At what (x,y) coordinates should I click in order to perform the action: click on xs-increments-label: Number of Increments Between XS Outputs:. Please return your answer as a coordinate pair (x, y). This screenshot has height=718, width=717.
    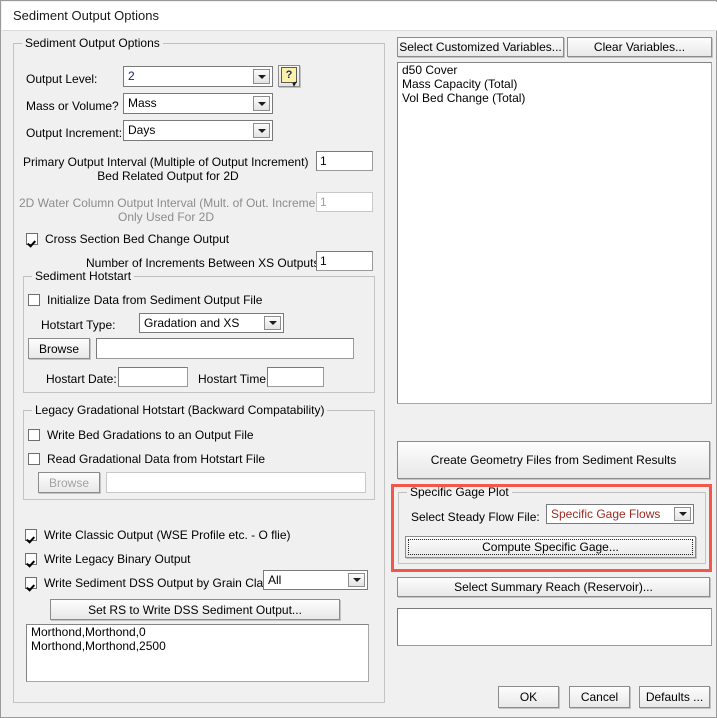
    Looking at the image, I should click on (204, 263).